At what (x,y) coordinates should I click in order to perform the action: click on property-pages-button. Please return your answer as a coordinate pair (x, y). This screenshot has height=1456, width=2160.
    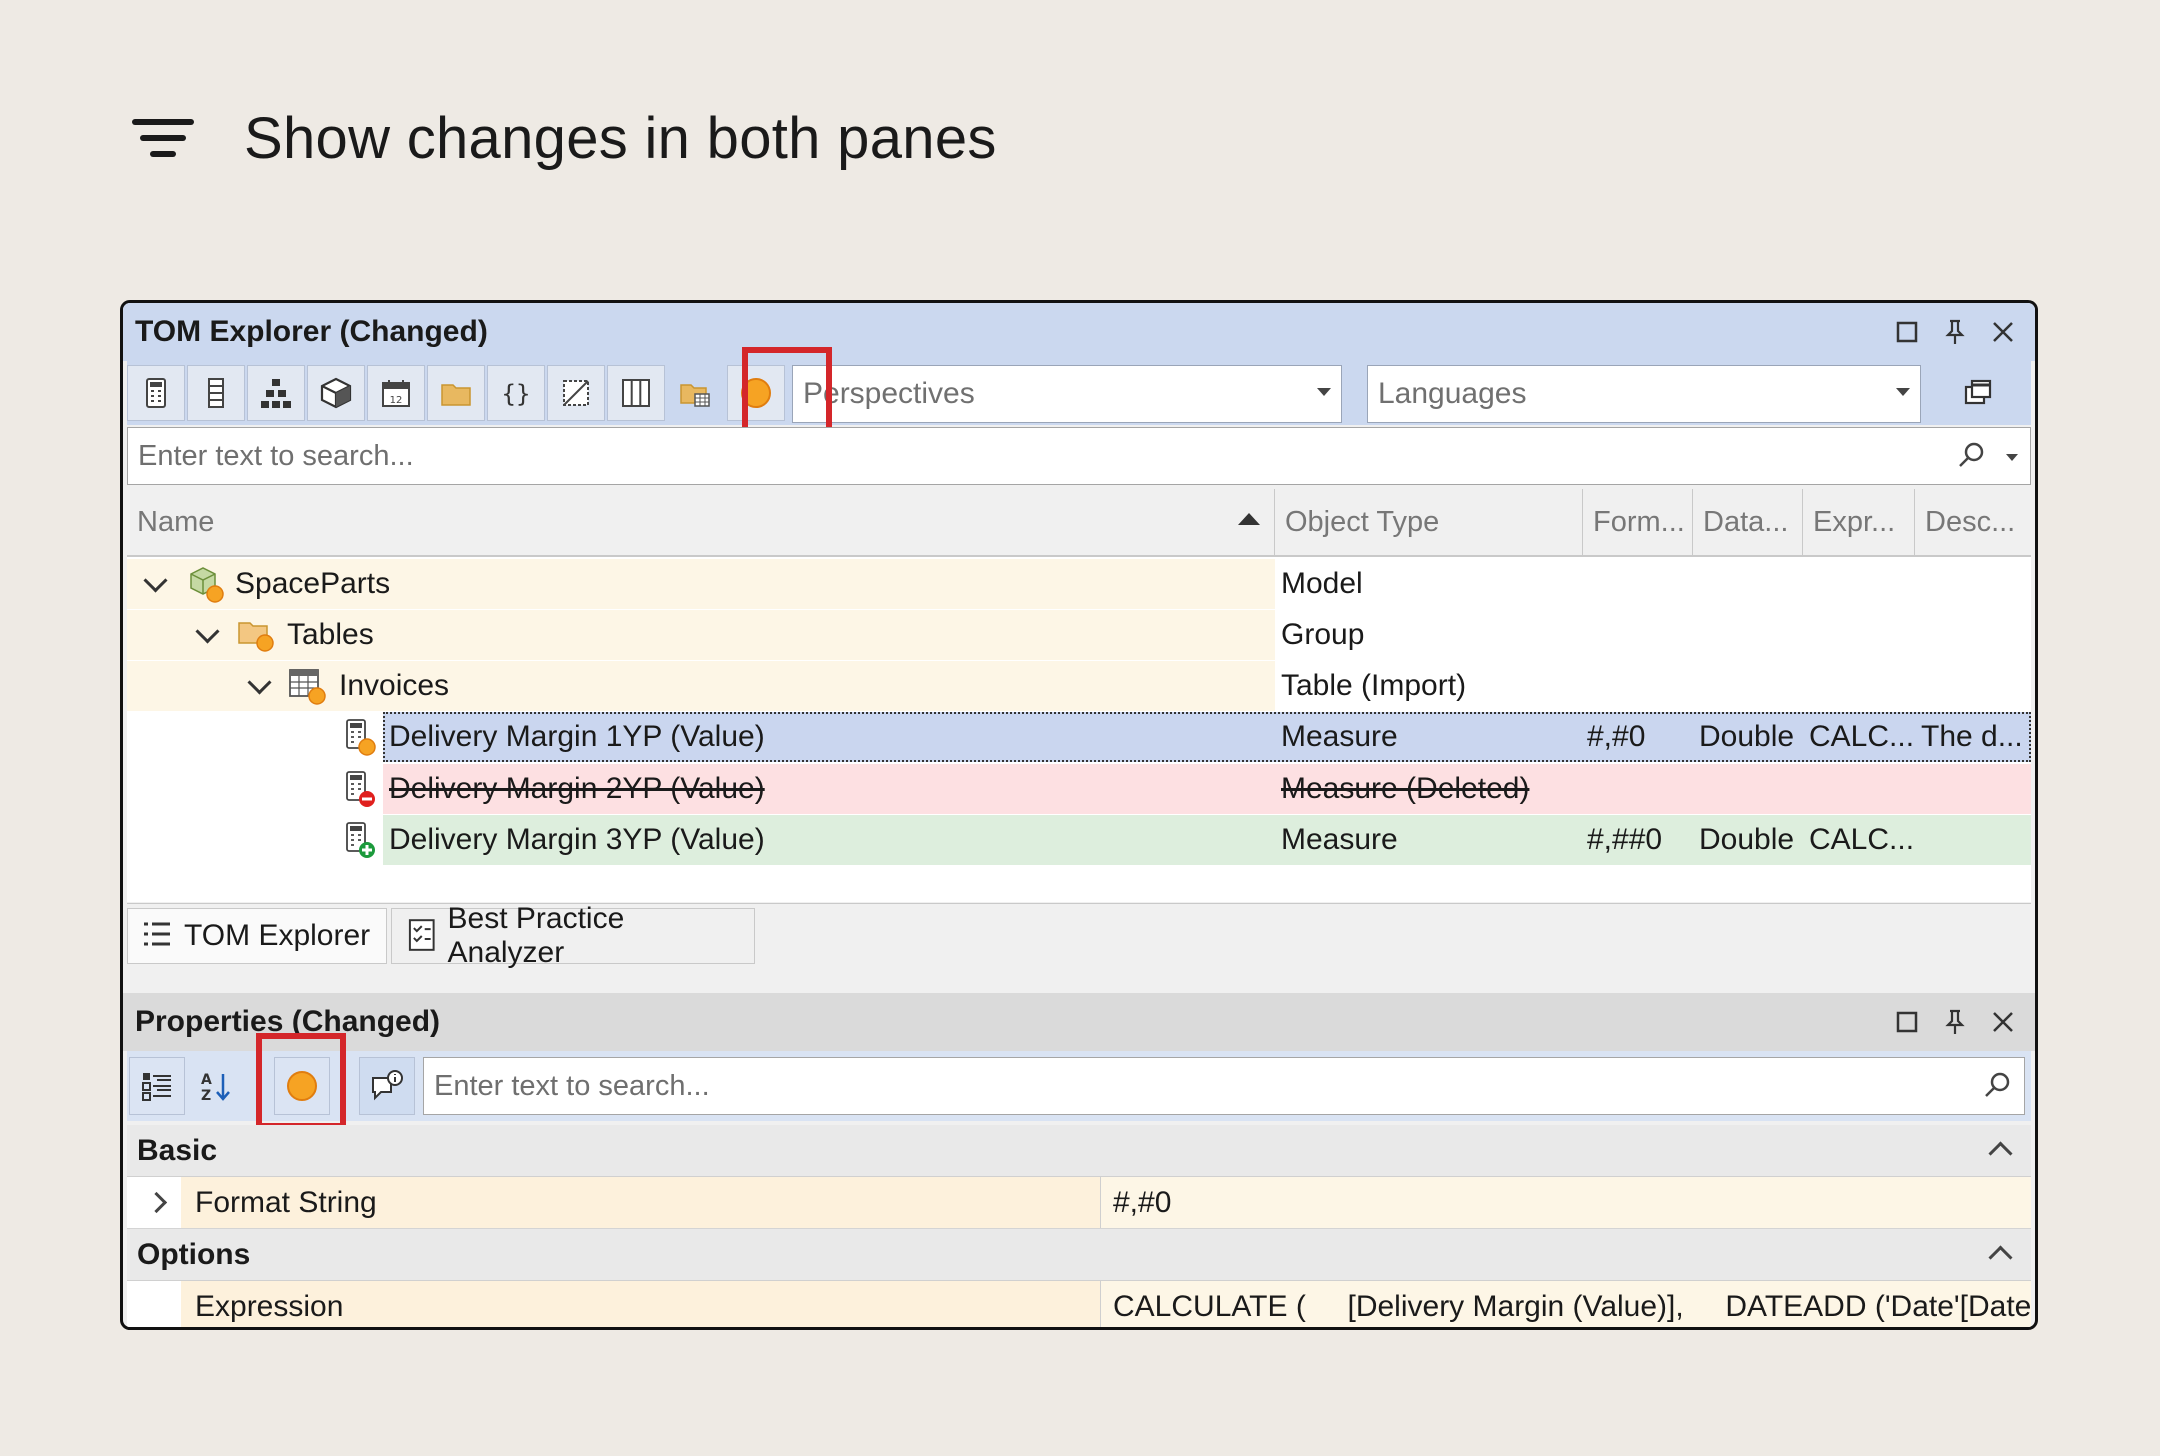
    Looking at the image, I should click on (387, 1086).